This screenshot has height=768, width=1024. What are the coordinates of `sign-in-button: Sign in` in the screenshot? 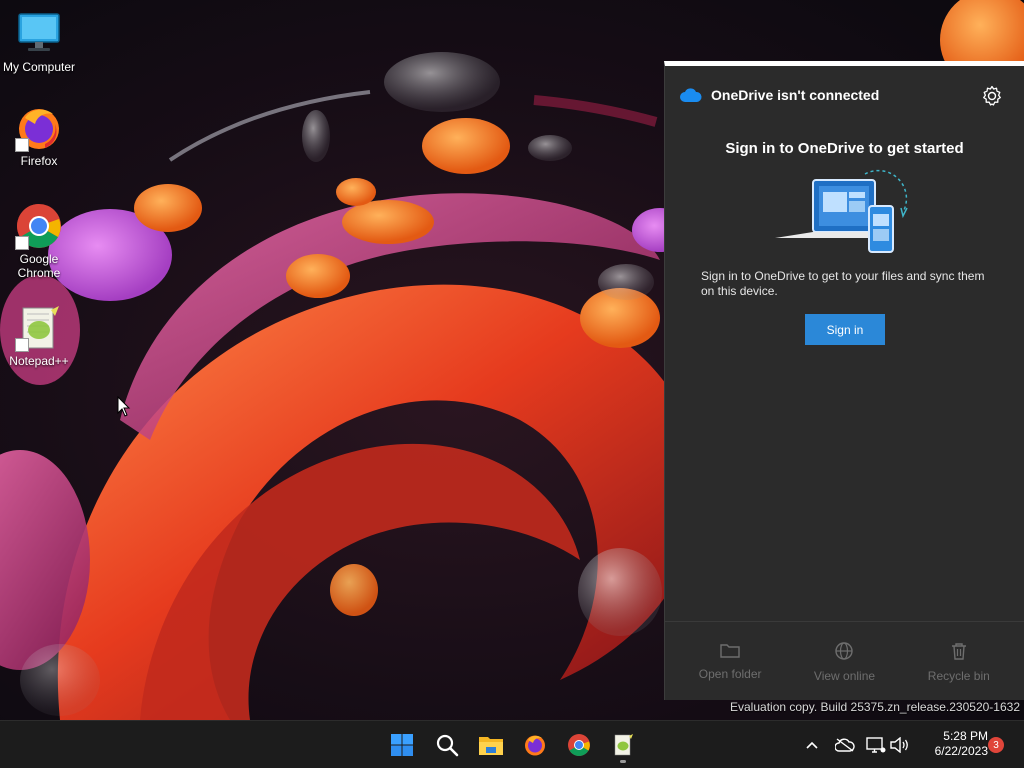 It's located at (845, 329).